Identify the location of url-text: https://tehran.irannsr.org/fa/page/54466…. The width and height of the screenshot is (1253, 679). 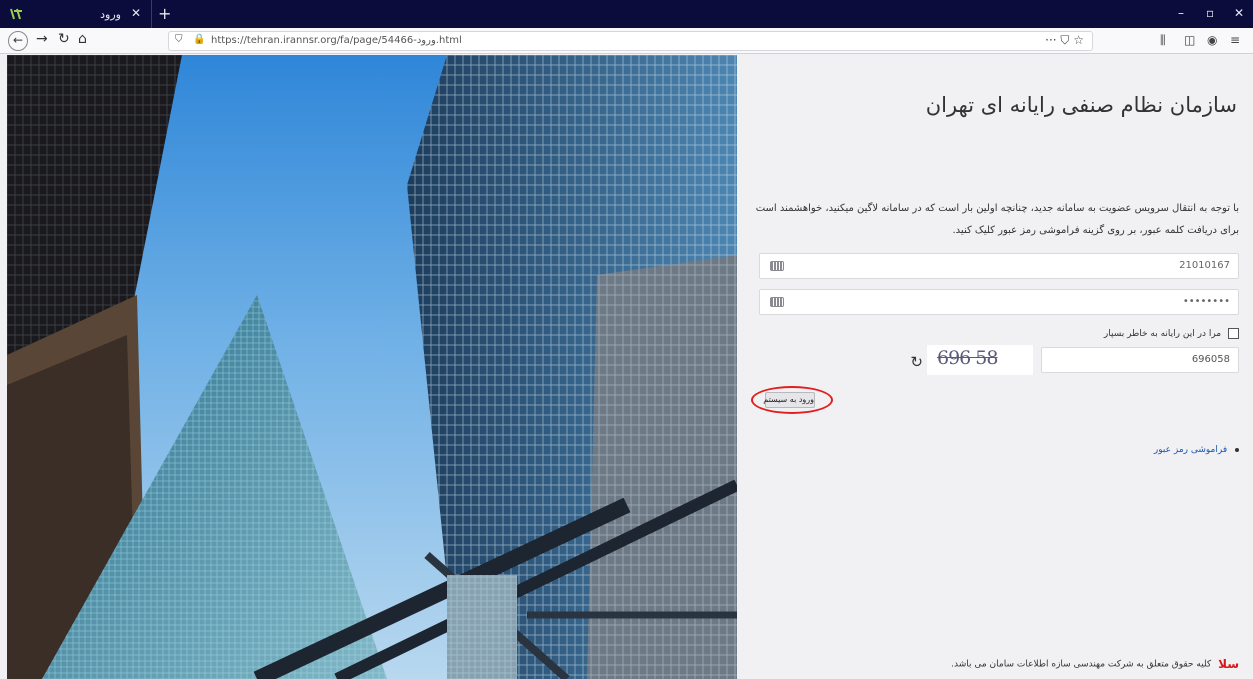
(336, 40).